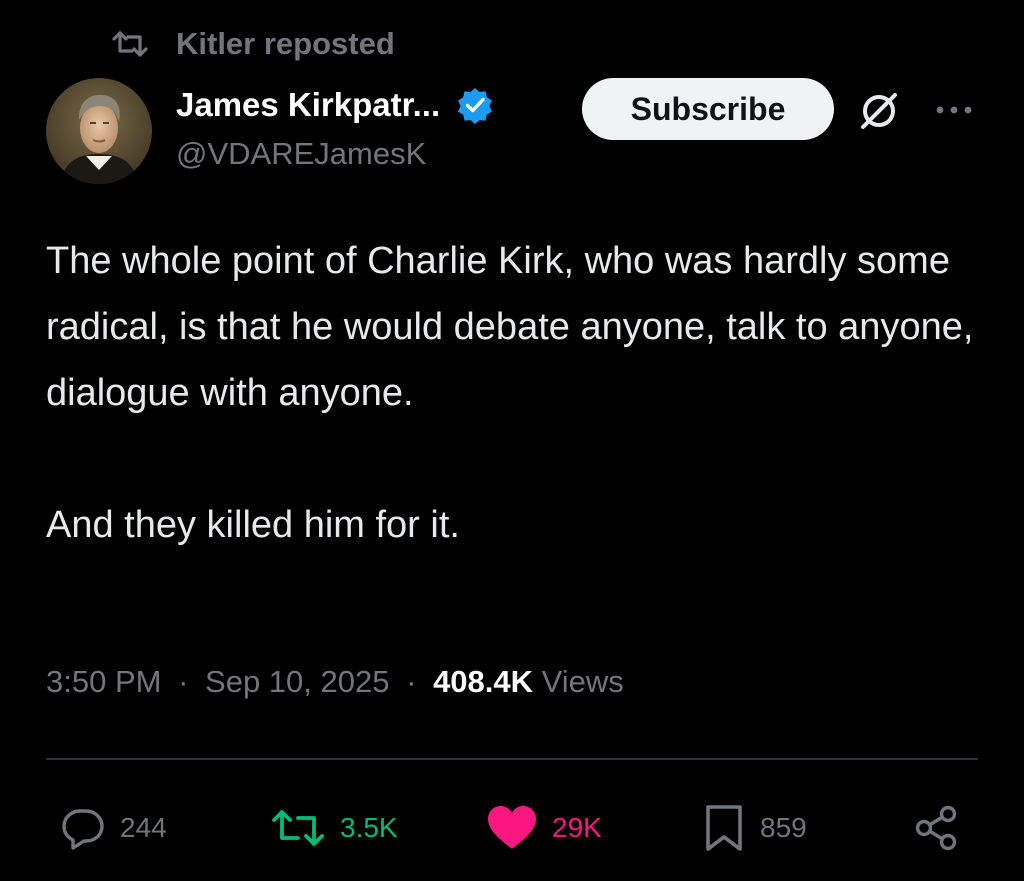  Describe the element at coordinates (582, 681) in the screenshot. I see `views-label: Views` at that location.